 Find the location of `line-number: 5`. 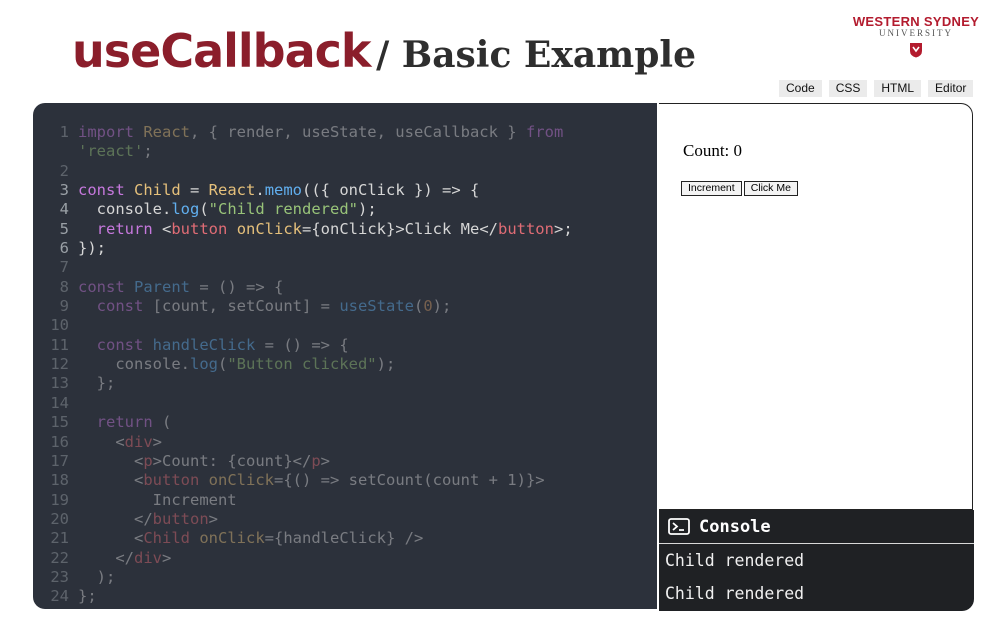

line-number: 5 is located at coordinates (64, 228).